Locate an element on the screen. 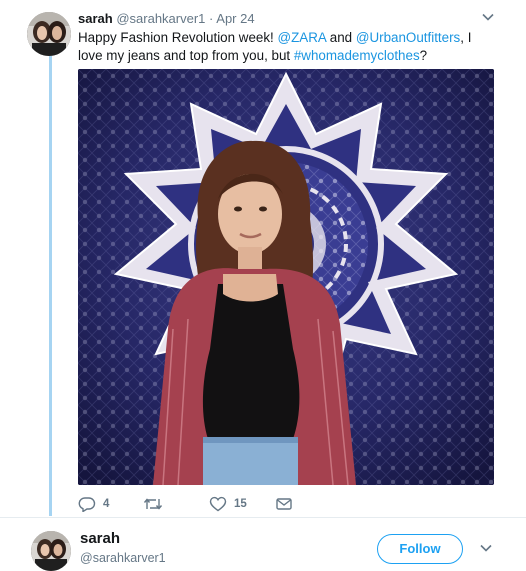 Image resolution: width=526 pixels, height=571 pixels. reply-count: 4 is located at coordinates (106, 504).